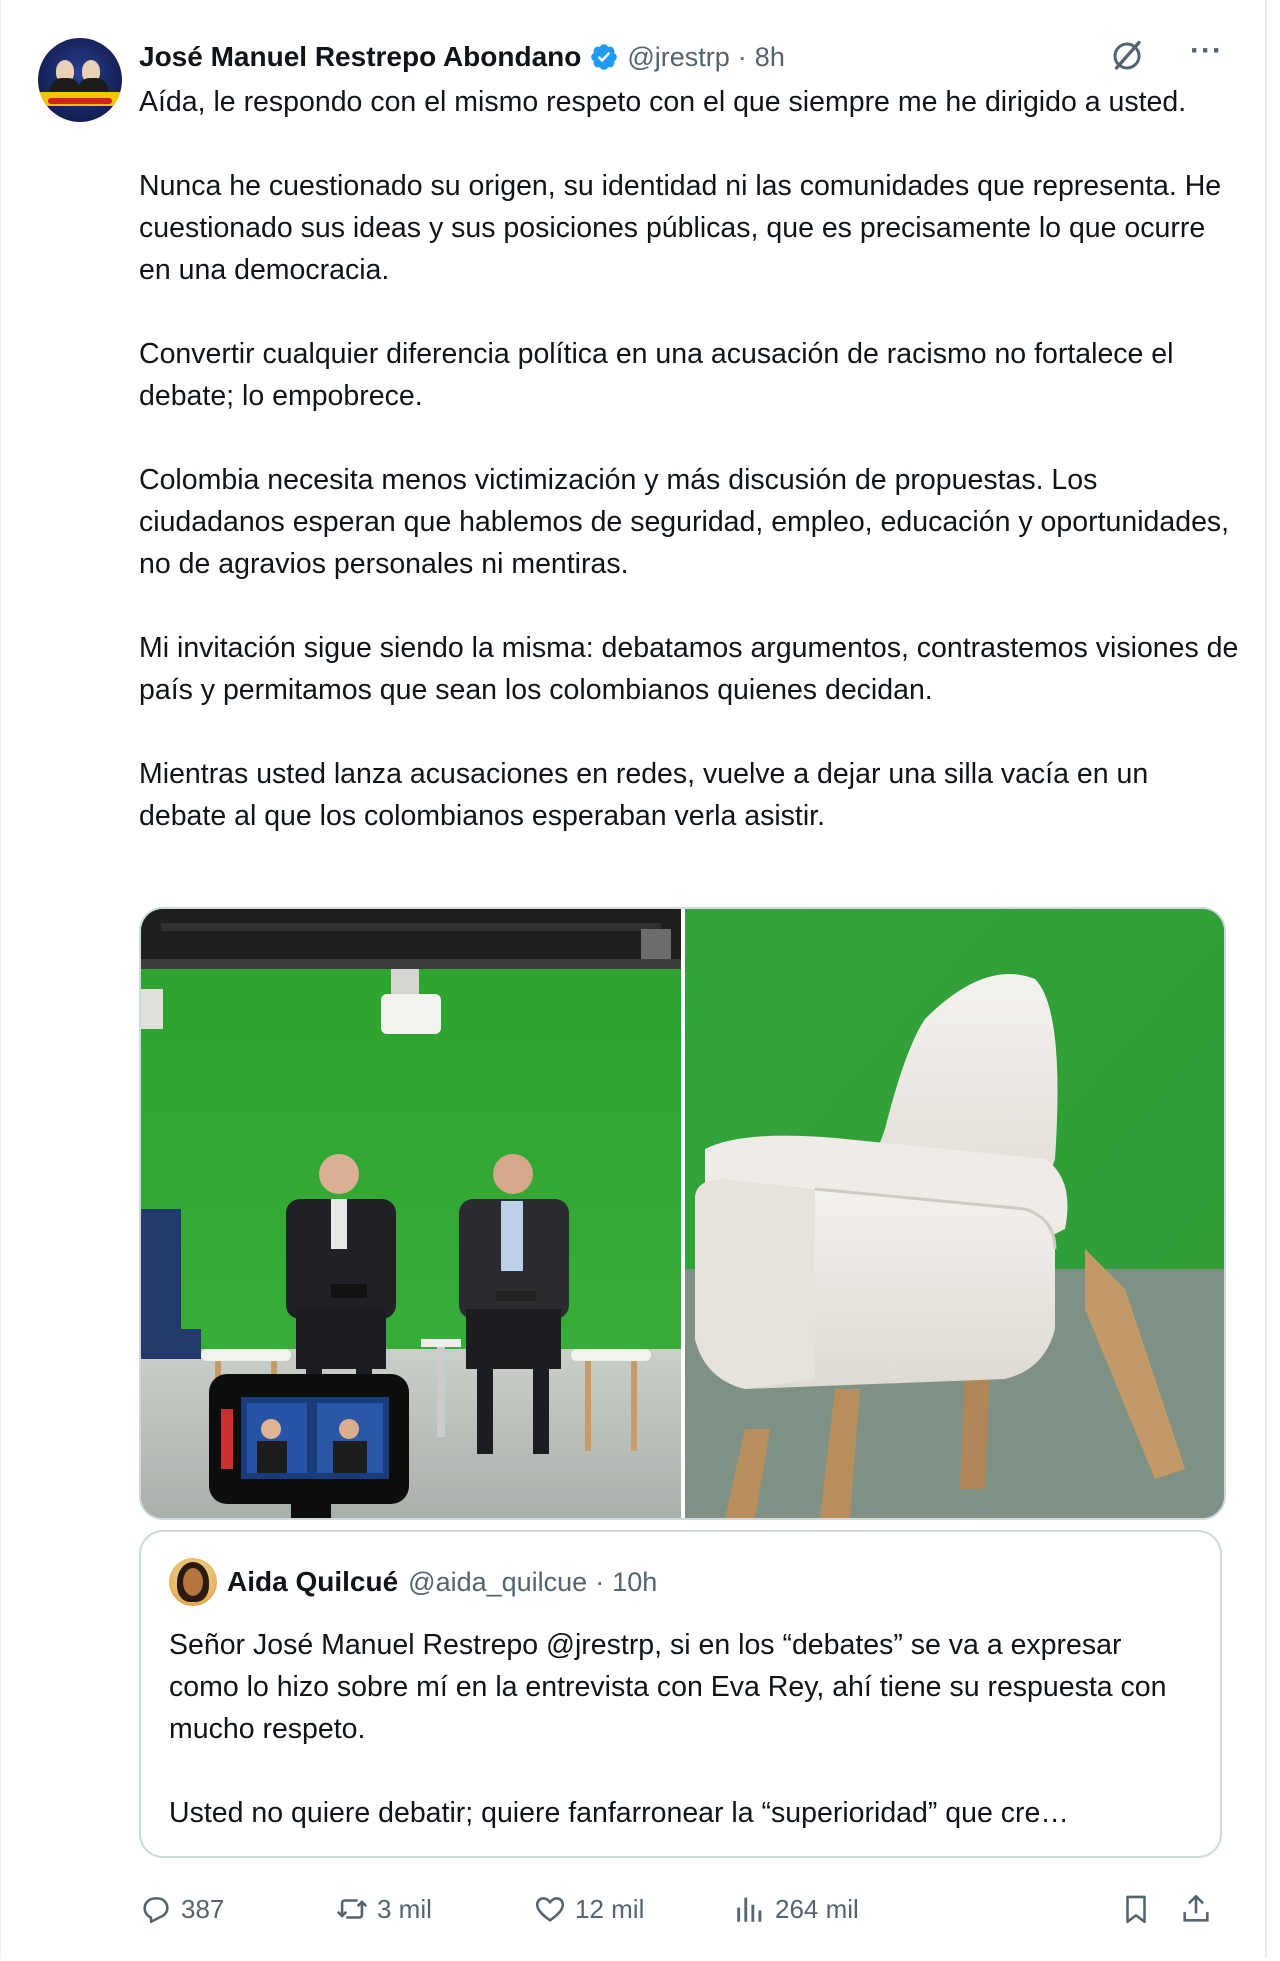  I want to click on tweet-time: 8h, so click(770, 57).